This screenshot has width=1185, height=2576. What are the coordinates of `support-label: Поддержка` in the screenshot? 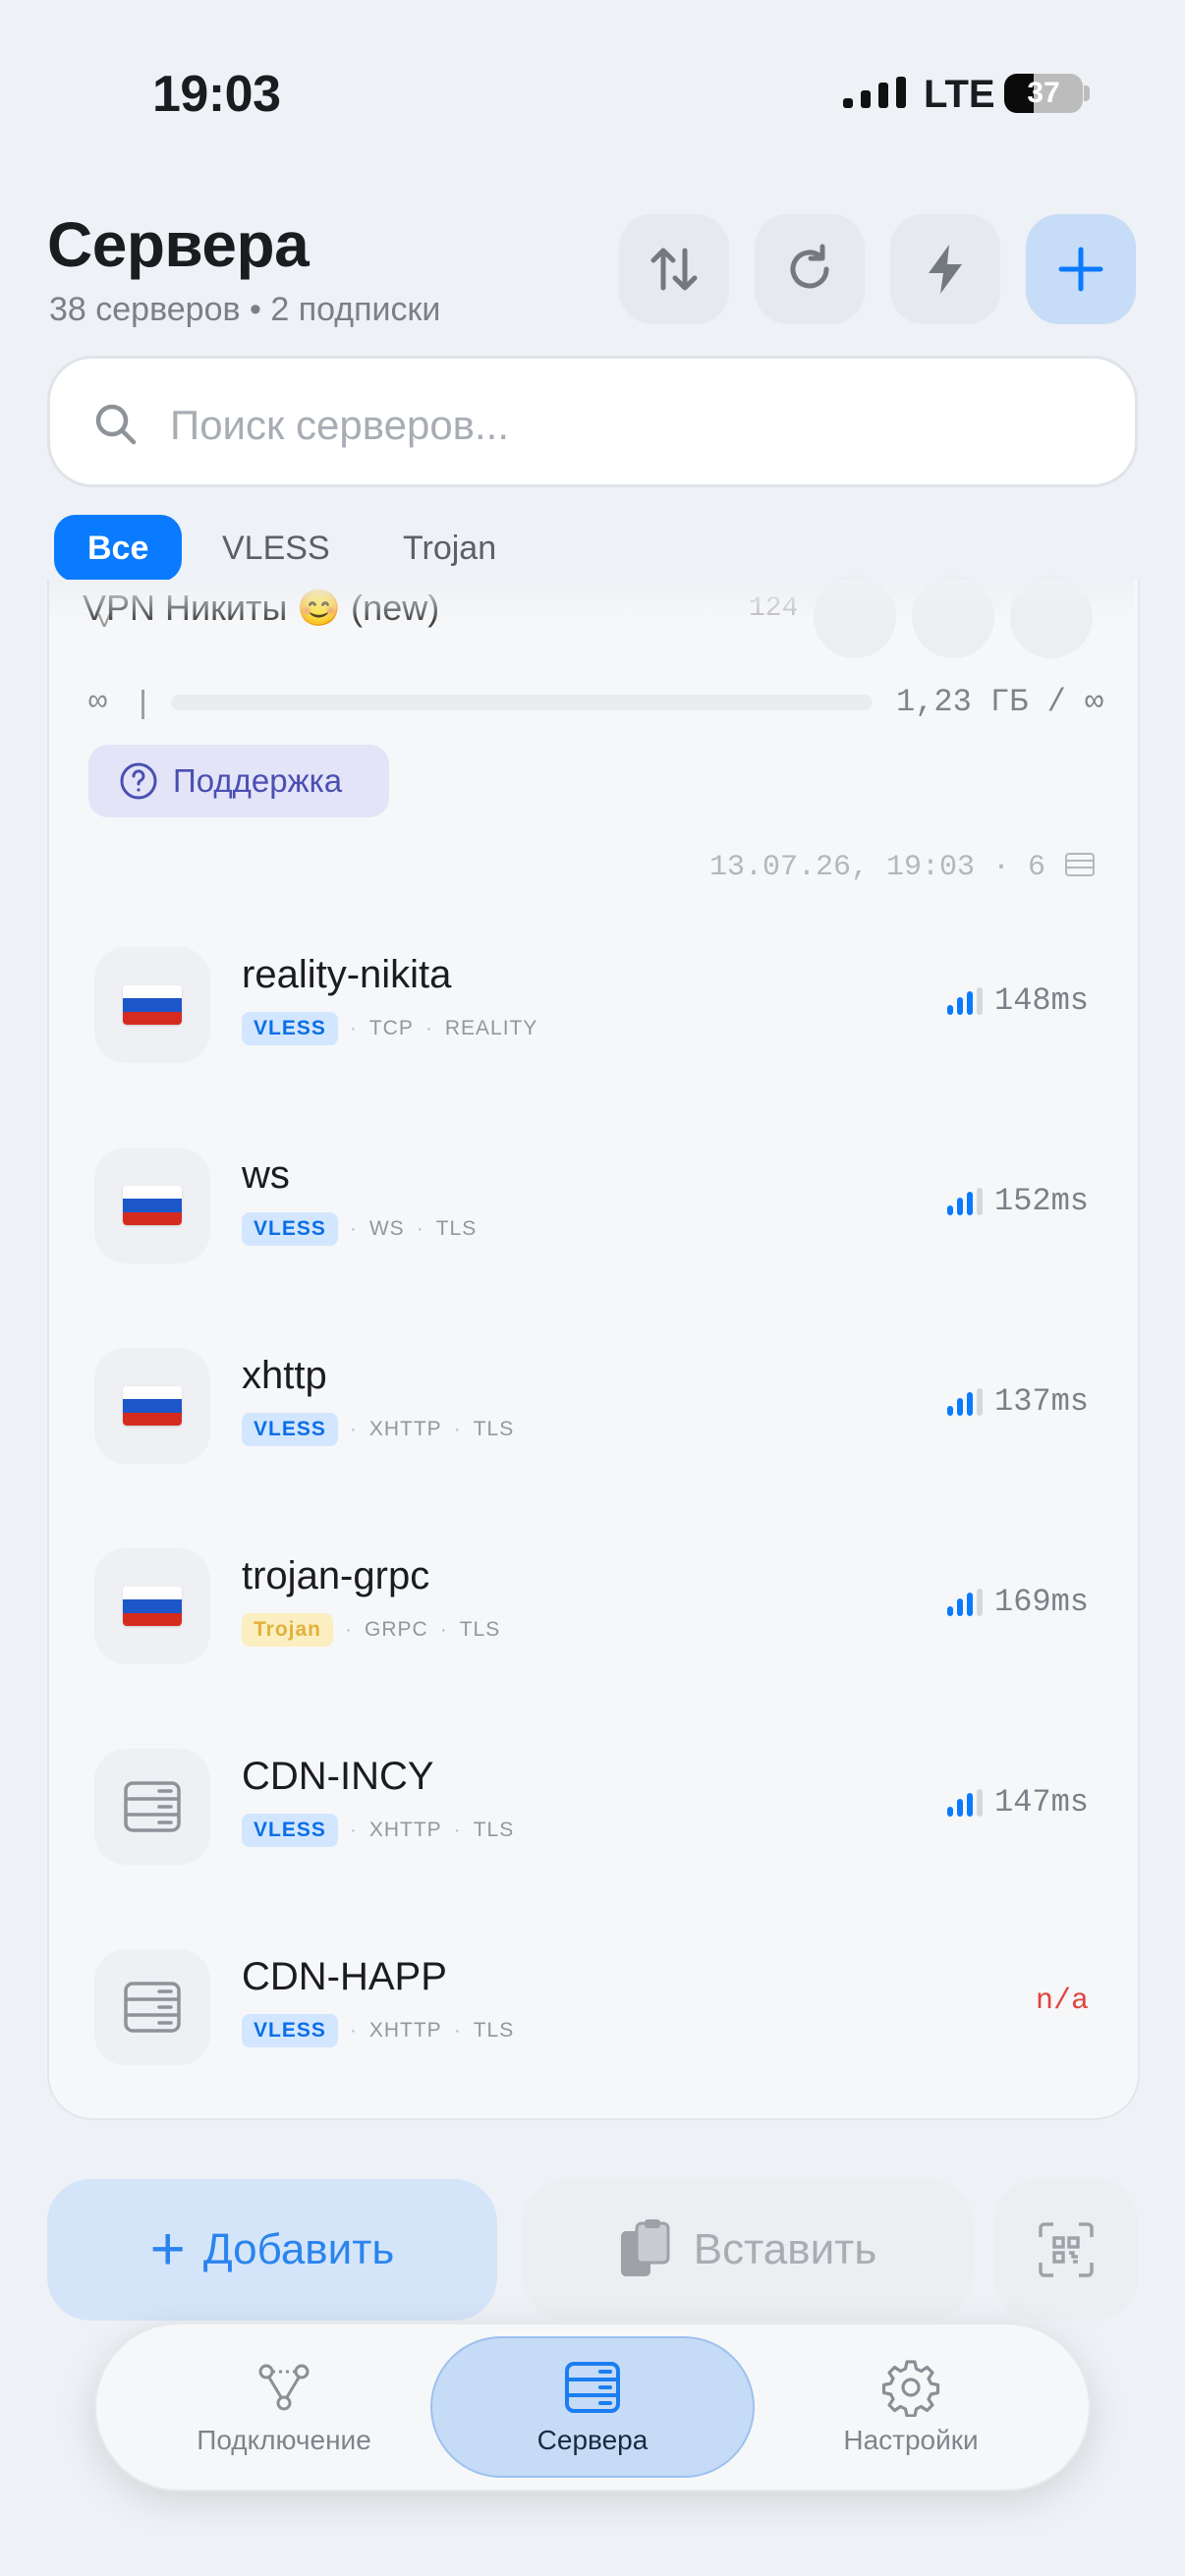 It's located at (258, 780).